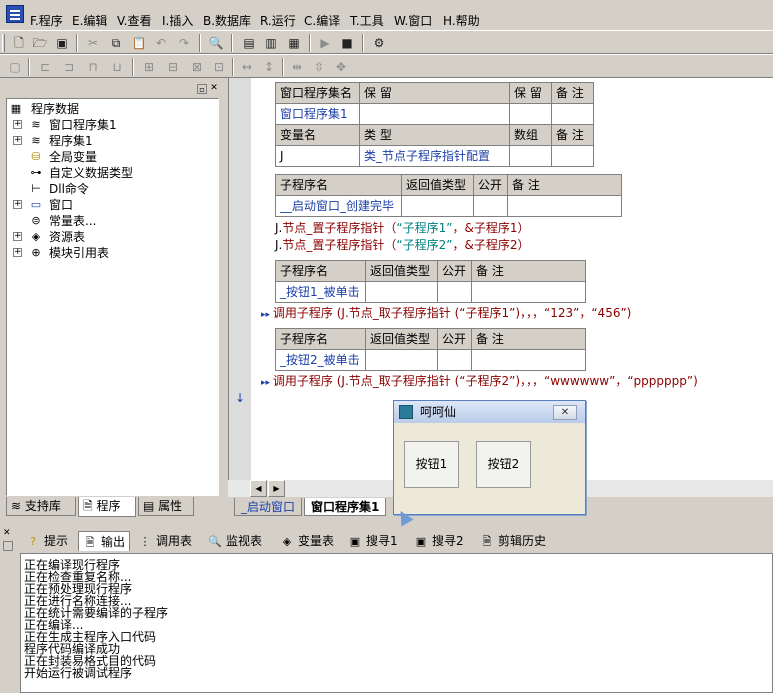  What do you see at coordinates (413, 20) in the screenshot?
I see `menu-window: W.窗口` at bounding box center [413, 20].